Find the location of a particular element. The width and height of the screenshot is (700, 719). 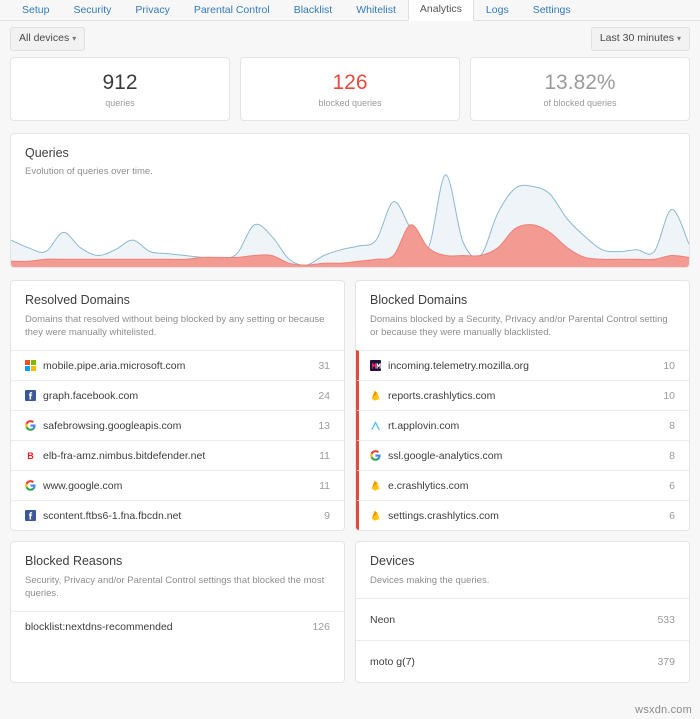

tab-privacy: Privacy is located at coordinates (152, 10).